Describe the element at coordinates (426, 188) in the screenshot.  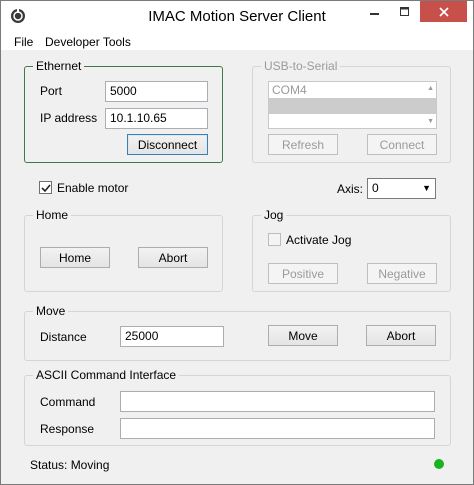
I see `chevron-down-icon: ▼` at that location.